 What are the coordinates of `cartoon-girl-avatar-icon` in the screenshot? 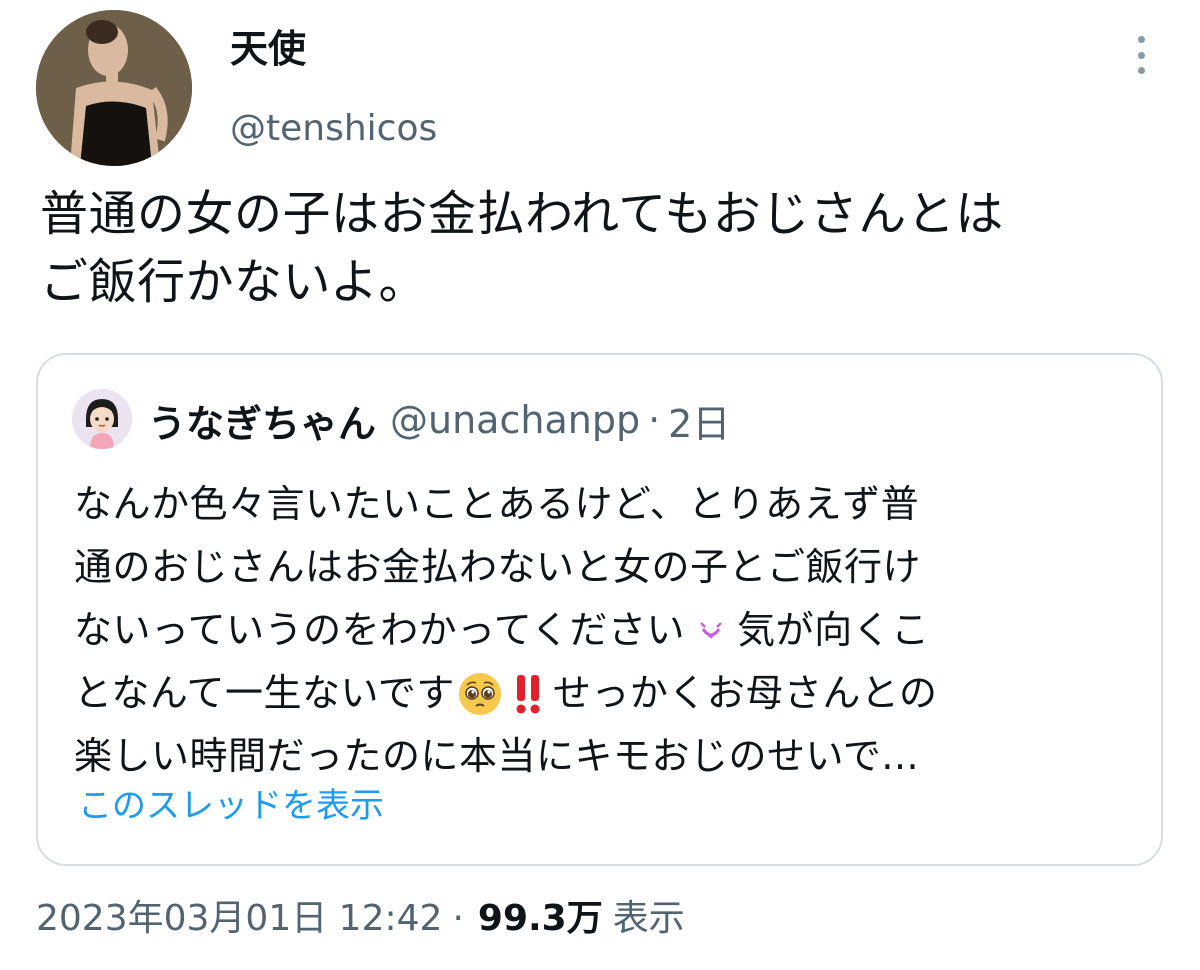 It's located at (102, 419).